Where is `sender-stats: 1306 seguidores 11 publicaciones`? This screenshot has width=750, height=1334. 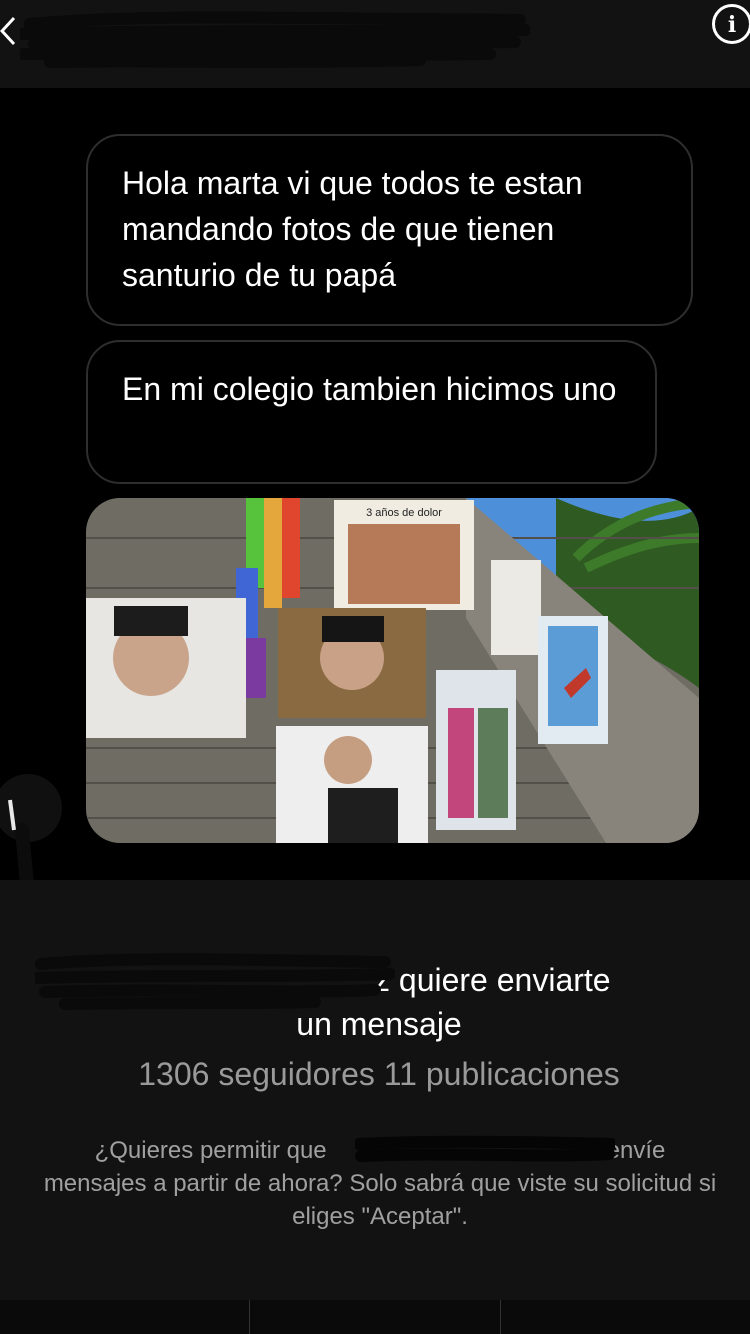
sender-stats: 1306 seguidores 11 publicaciones is located at coordinates (375, 1074).